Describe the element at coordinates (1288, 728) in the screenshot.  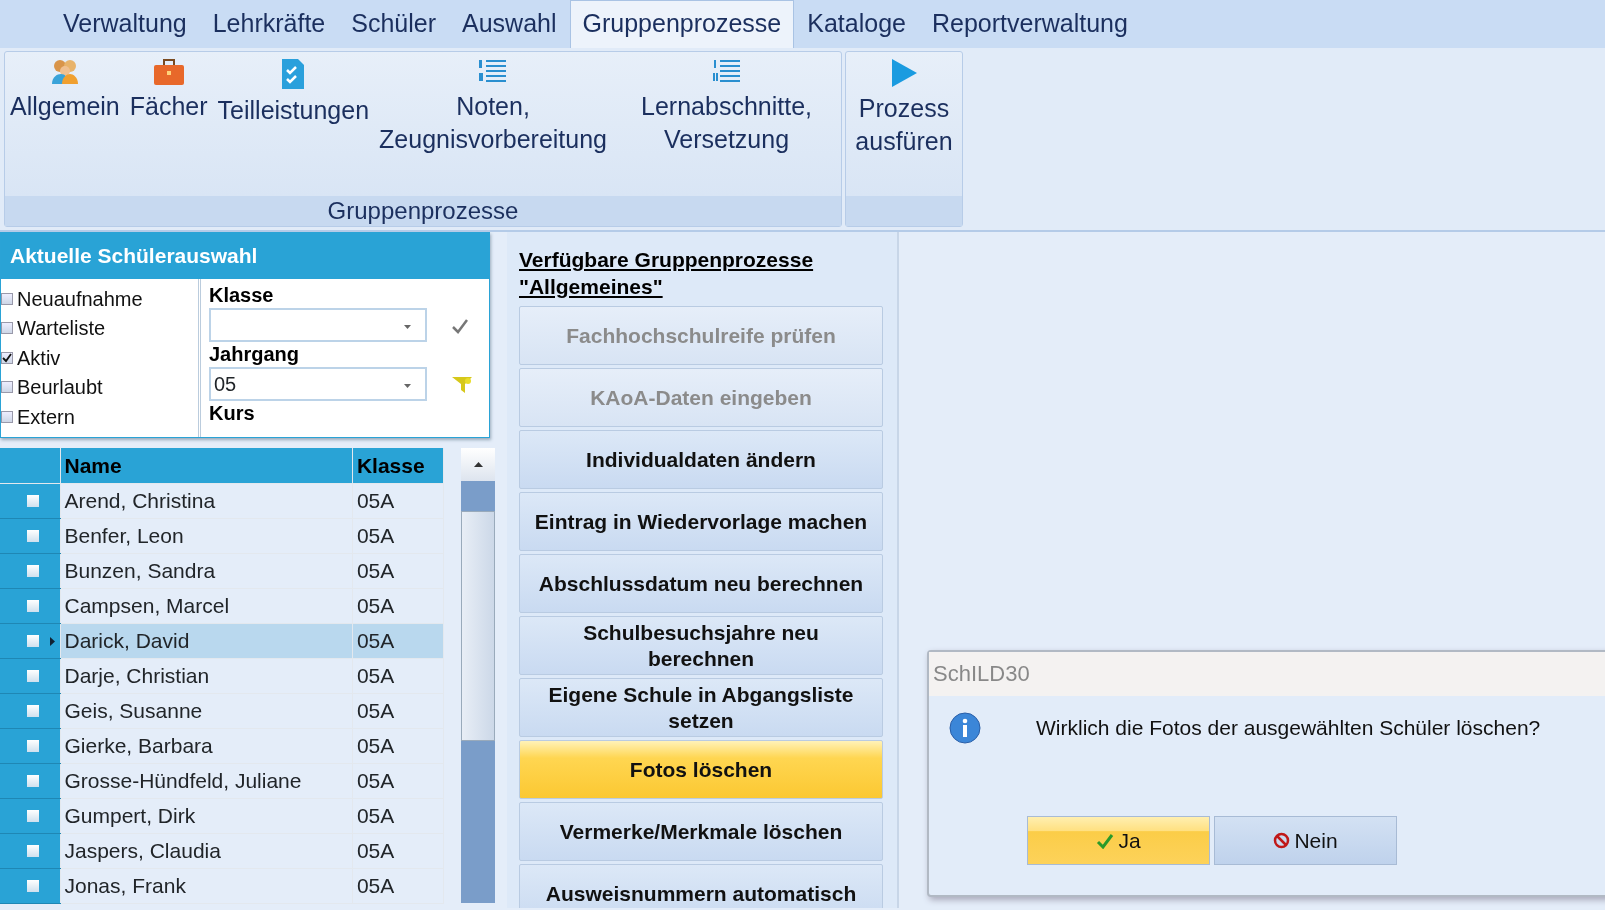
I see `dialog-message: Wirklich die Fotos der ausgewählten Schüler löschen?` at that location.